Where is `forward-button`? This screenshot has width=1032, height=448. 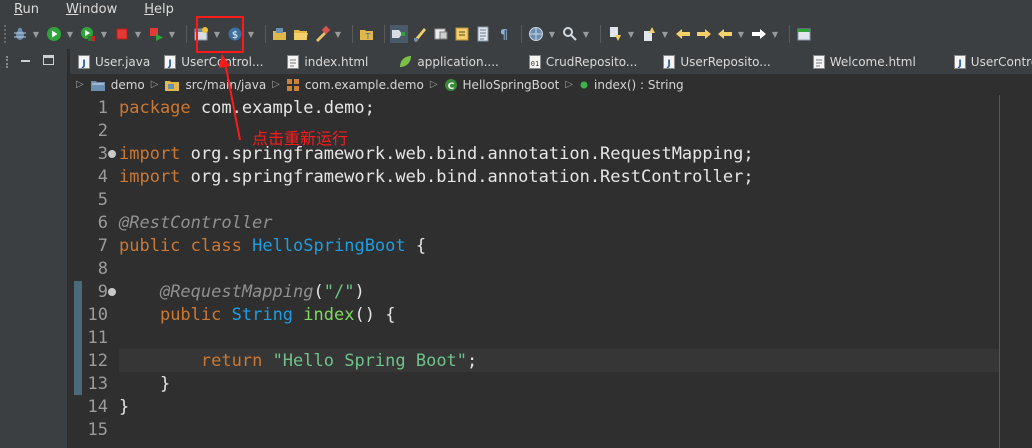
forward-button is located at coordinates (759, 34).